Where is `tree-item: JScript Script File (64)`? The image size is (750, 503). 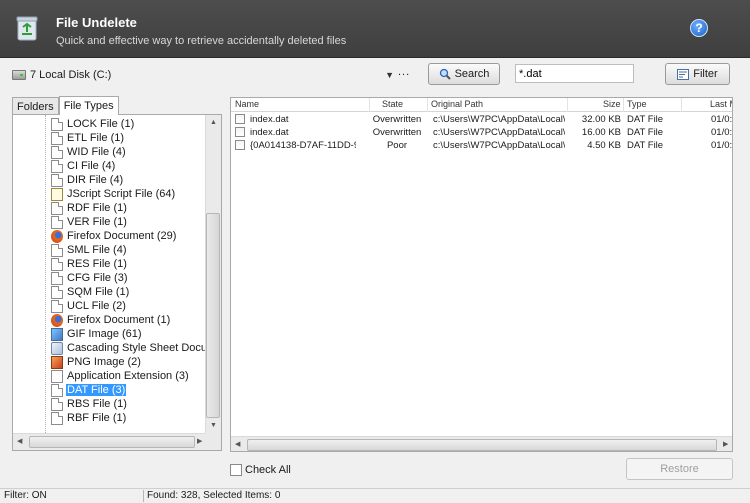
tree-item: JScript Script File (64) is located at coordinates (113, 194).